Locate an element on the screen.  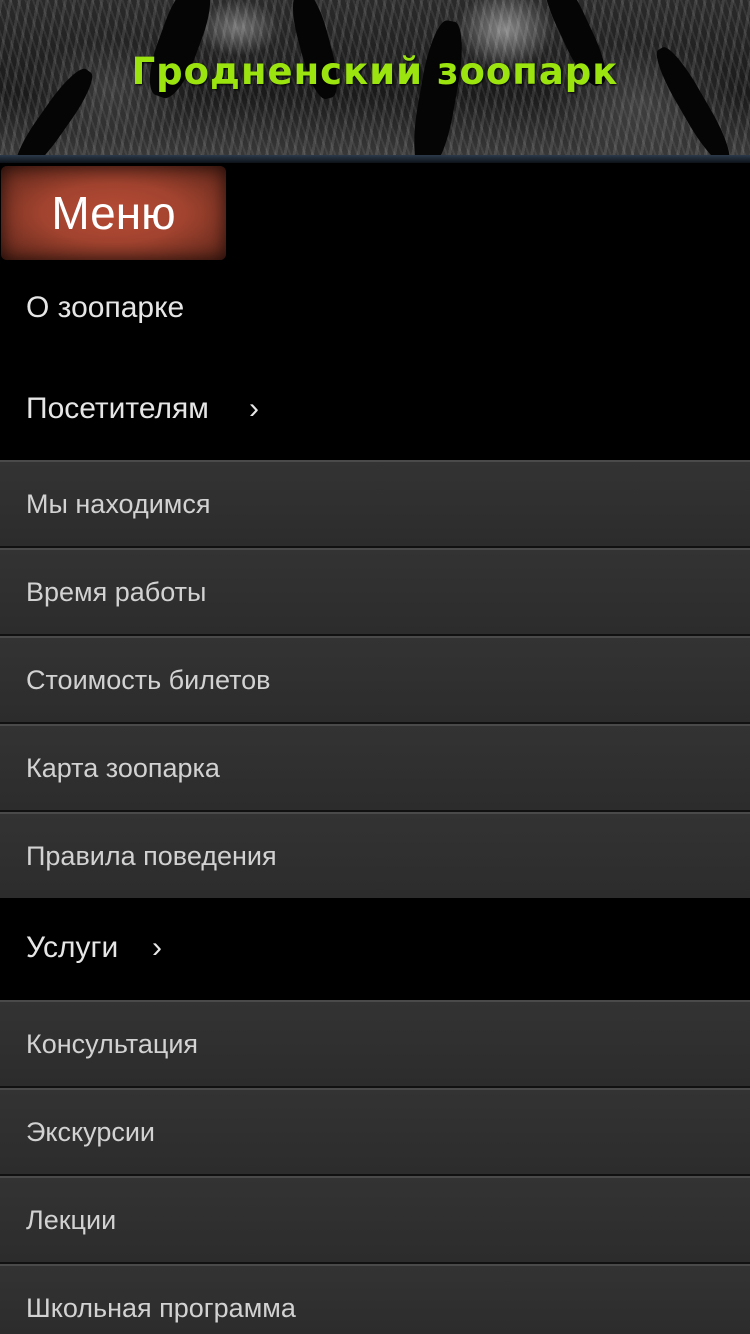
submenu-item-label: Время работы is located at coordinates (116, 592).